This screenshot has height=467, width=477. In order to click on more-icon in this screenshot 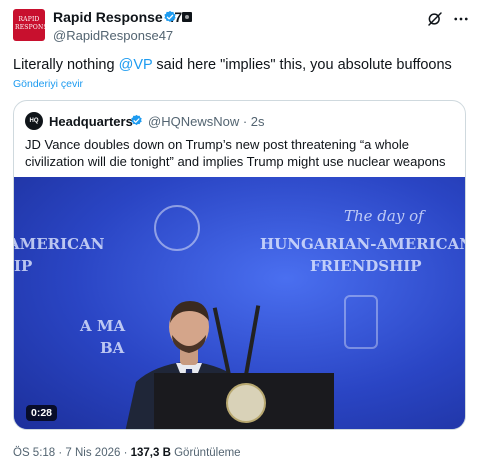, I will do `click(461, 19)`.